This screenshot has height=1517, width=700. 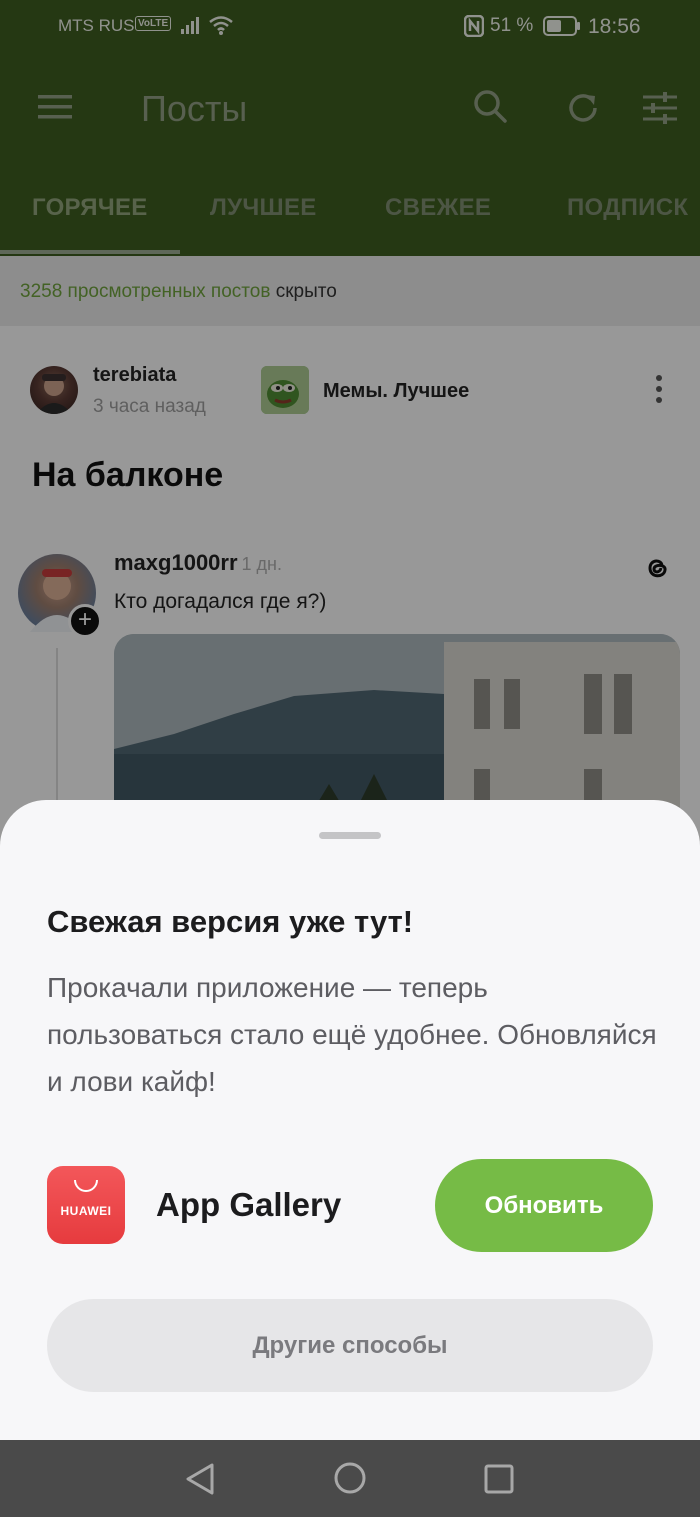 I want to click on other-methods-button: Другие способы, so click(x=350, y=1345).